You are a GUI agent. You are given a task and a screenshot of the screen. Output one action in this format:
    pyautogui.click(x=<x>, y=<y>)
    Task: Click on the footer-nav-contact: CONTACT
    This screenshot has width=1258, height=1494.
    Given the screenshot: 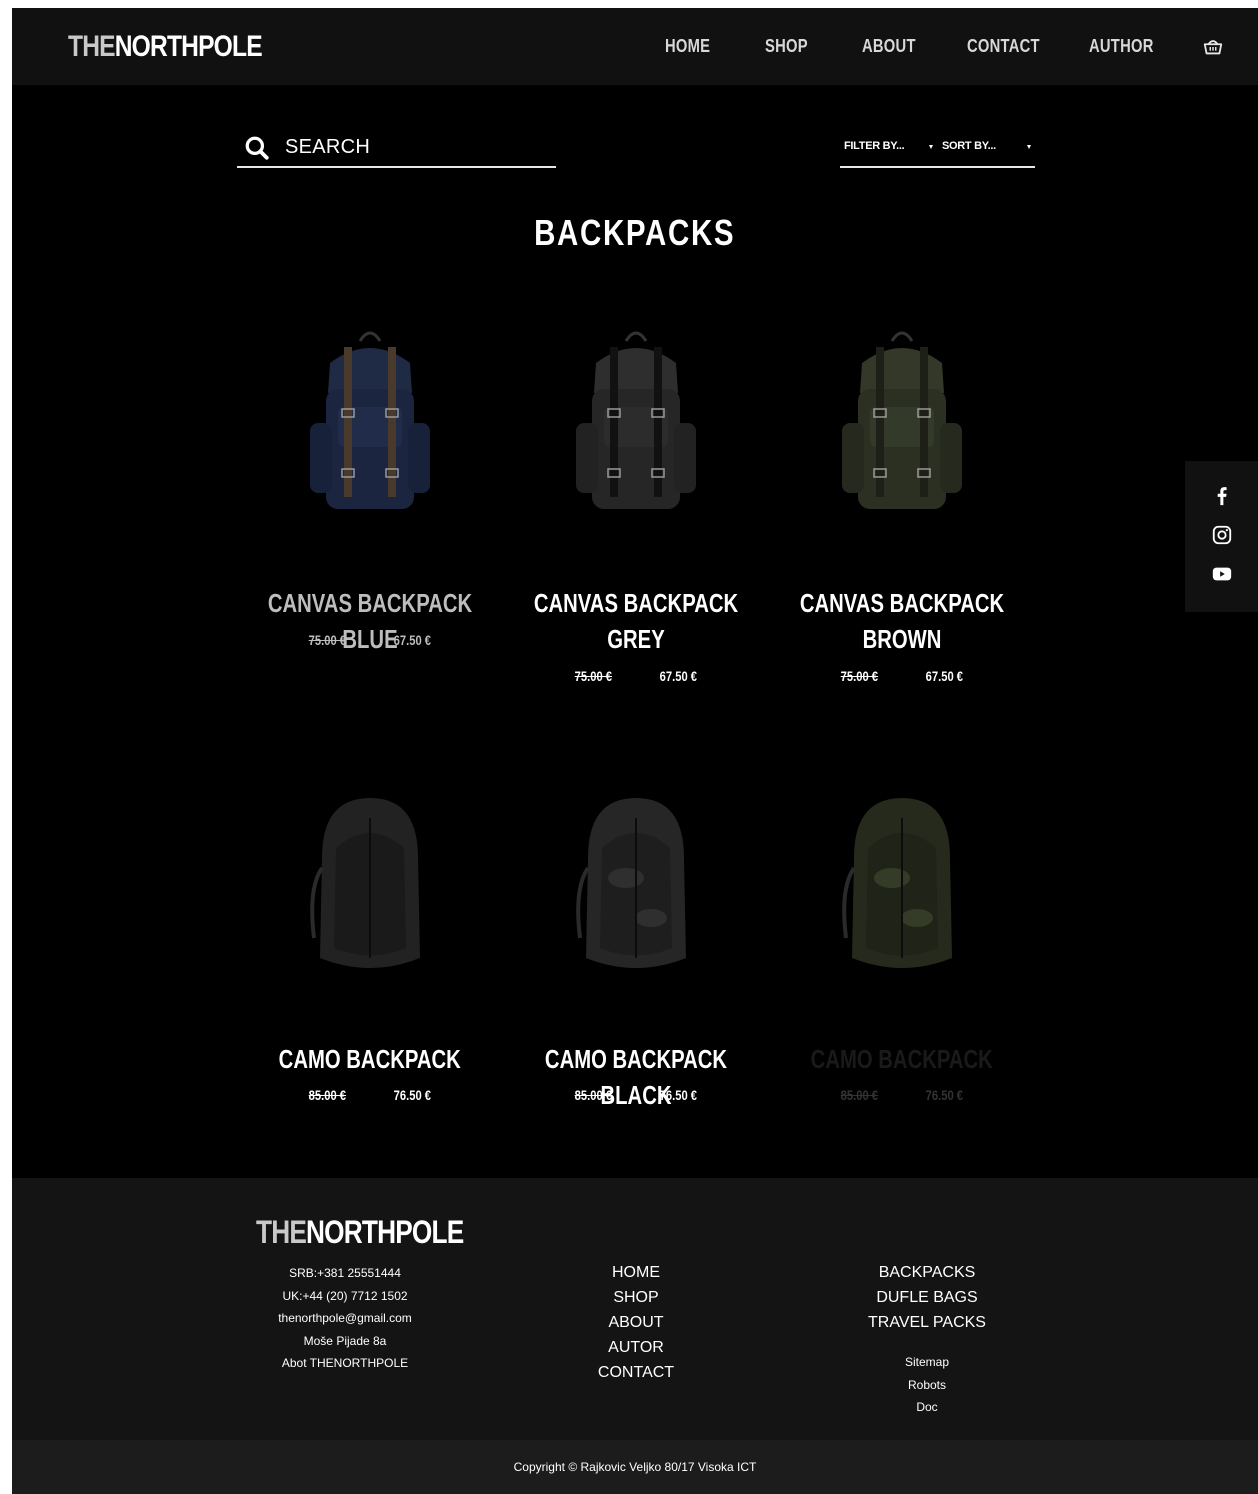 What is the action you would take?
    pyautogui.click(x=636, y=1372)
    